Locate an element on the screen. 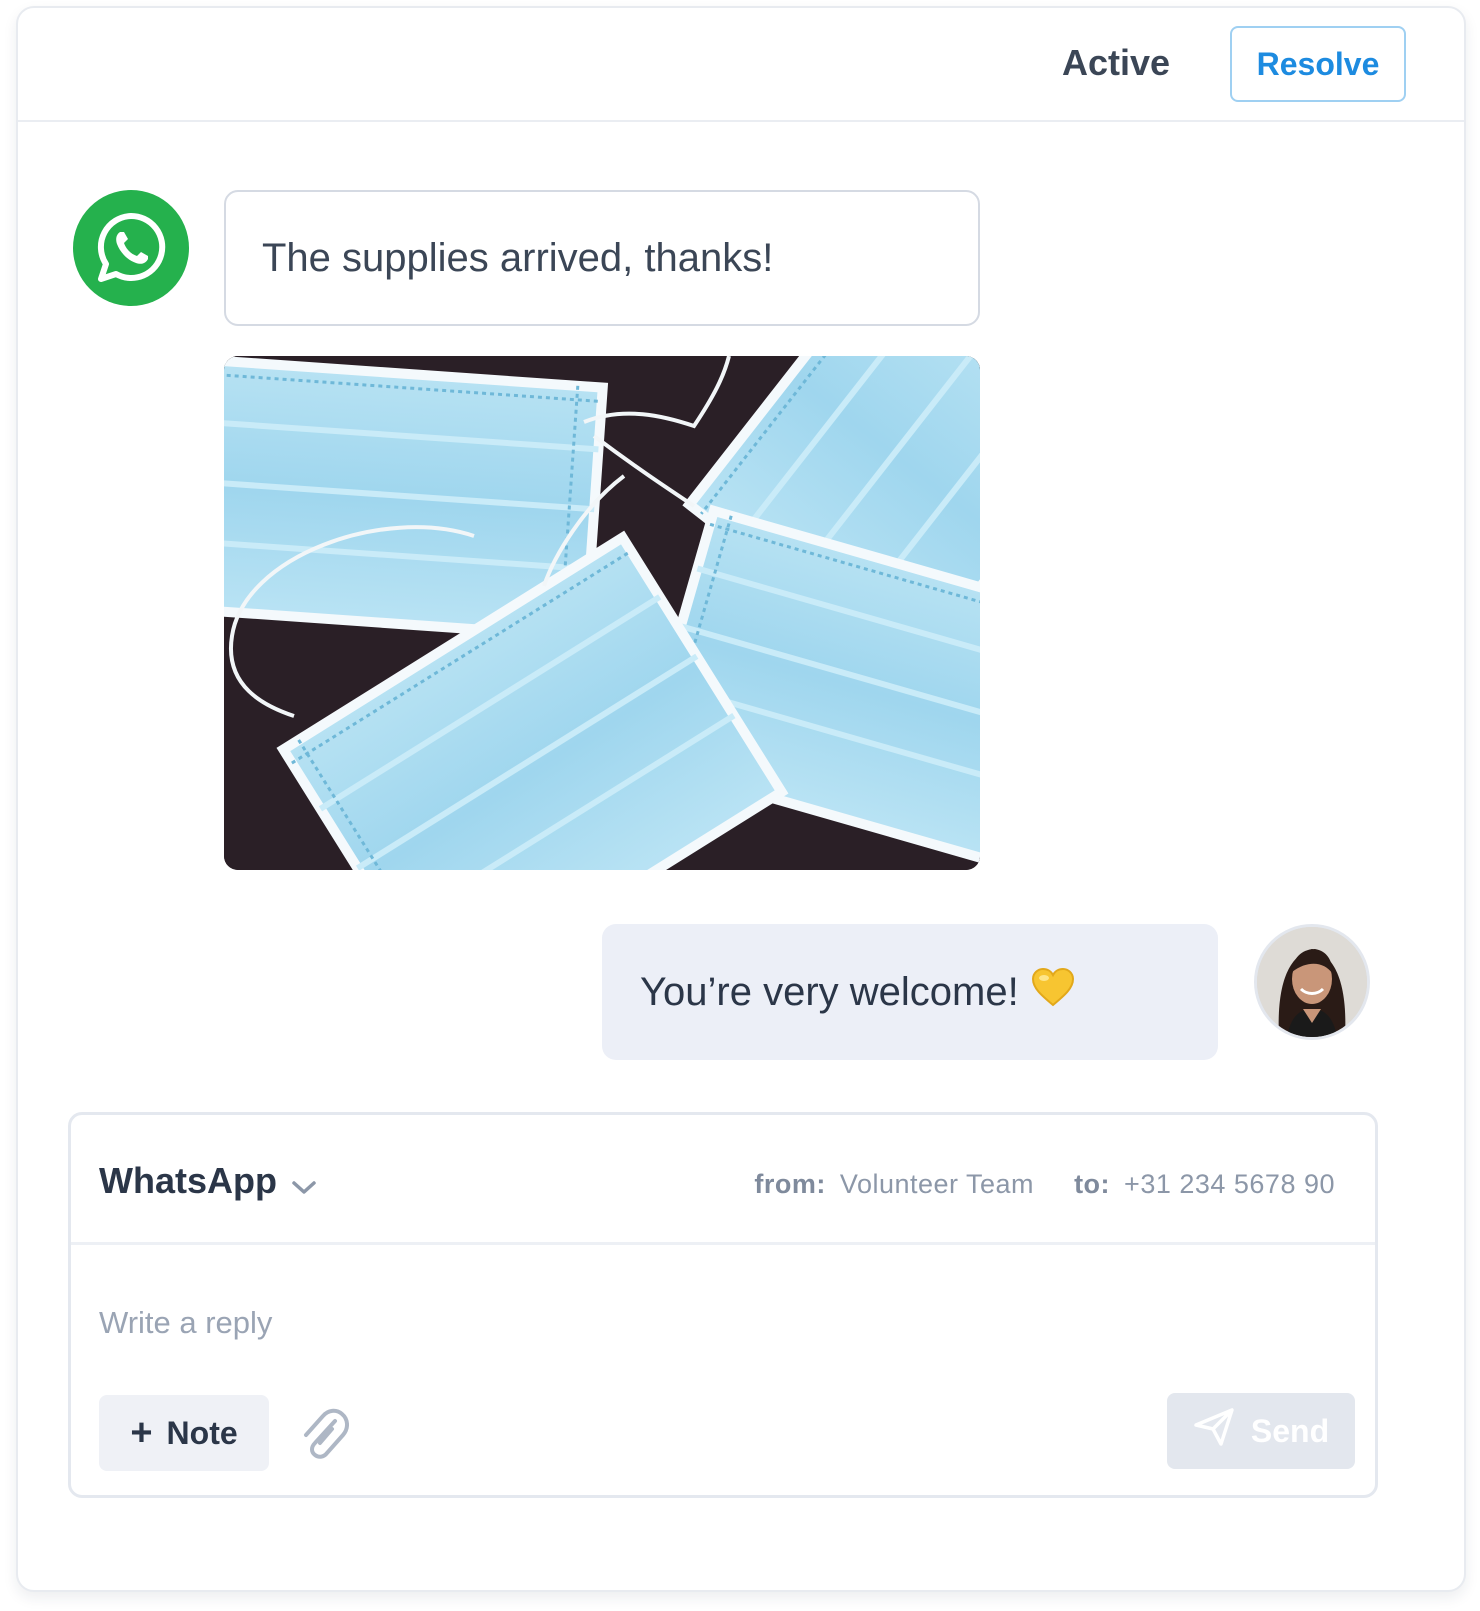 The height and width of the screenshot is (1611, 1480). sender-recipient-info: from: Volunteer Team to: +31 234 5678 90 is located at coordinates (1044, 1184).